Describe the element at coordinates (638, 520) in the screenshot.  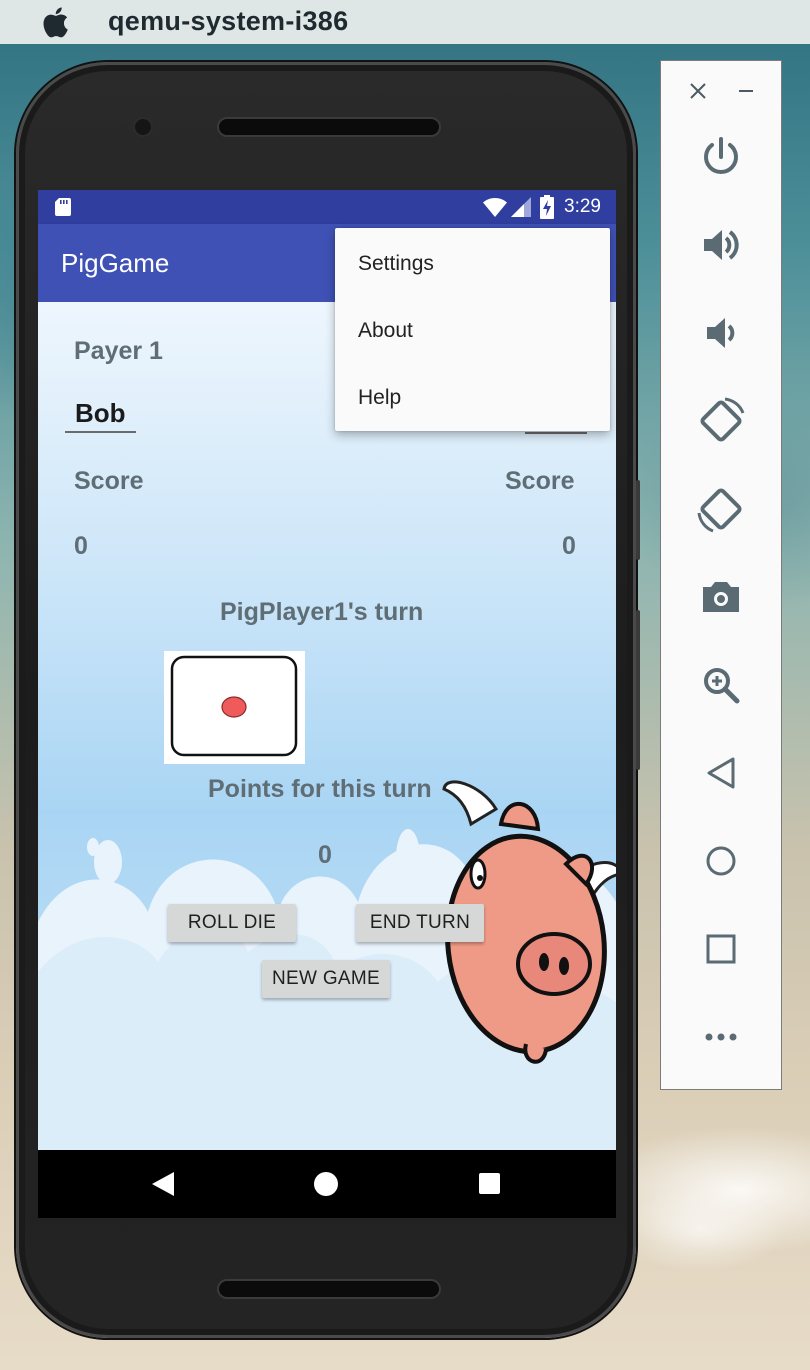
I see `phone-side-button` at that location.